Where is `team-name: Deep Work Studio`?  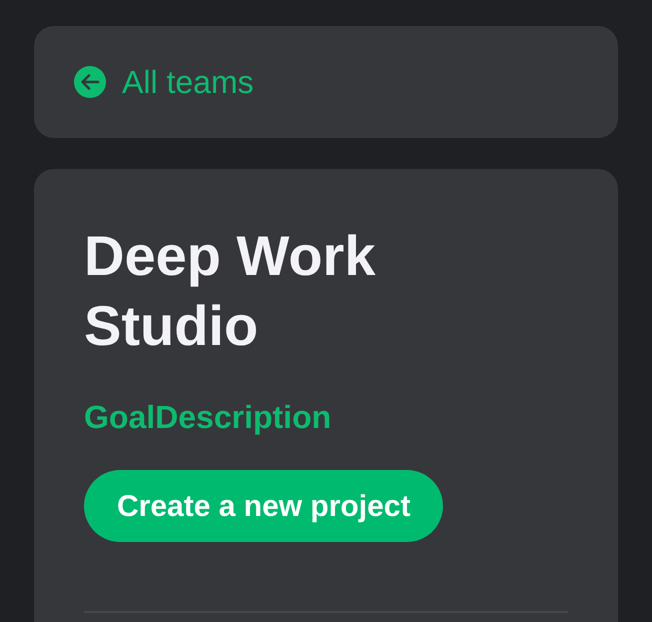 team-name: Deep Work Studio is located at coordinates (230, 291).